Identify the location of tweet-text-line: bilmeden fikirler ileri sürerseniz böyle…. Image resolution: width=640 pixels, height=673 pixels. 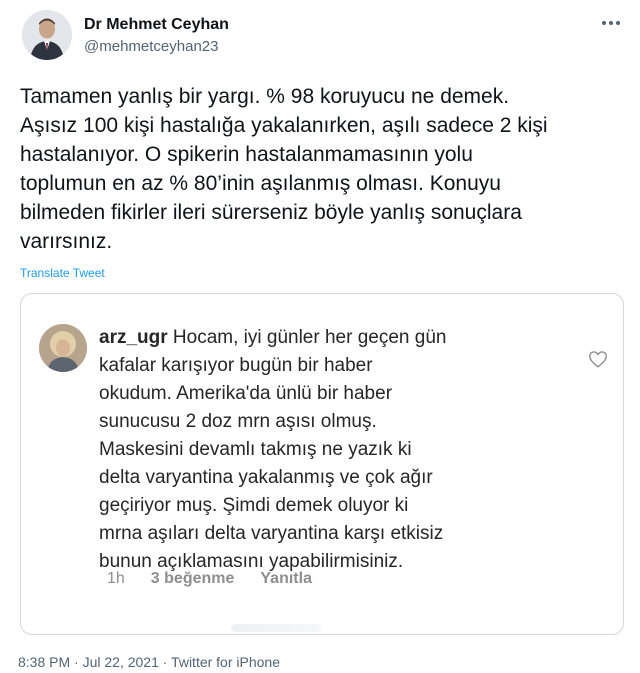
(271, 212).